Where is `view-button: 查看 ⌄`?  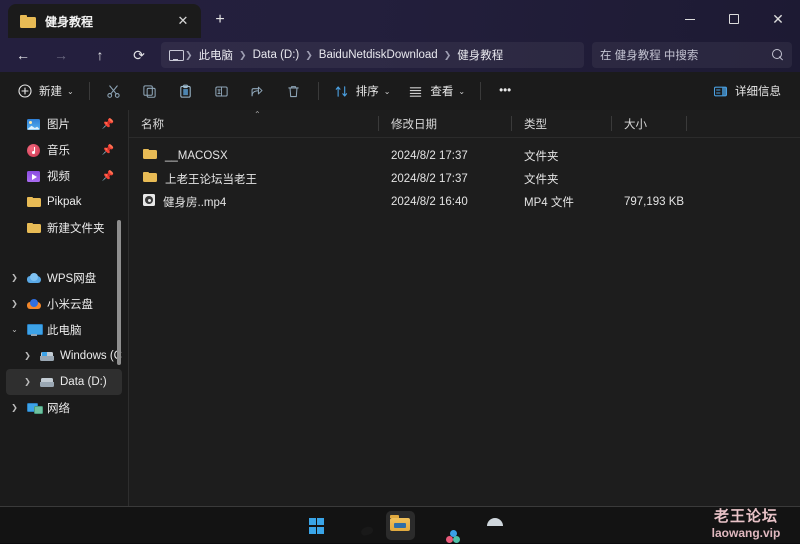
view-button: 查看 ⌄ is located at coordinates (436, 91).